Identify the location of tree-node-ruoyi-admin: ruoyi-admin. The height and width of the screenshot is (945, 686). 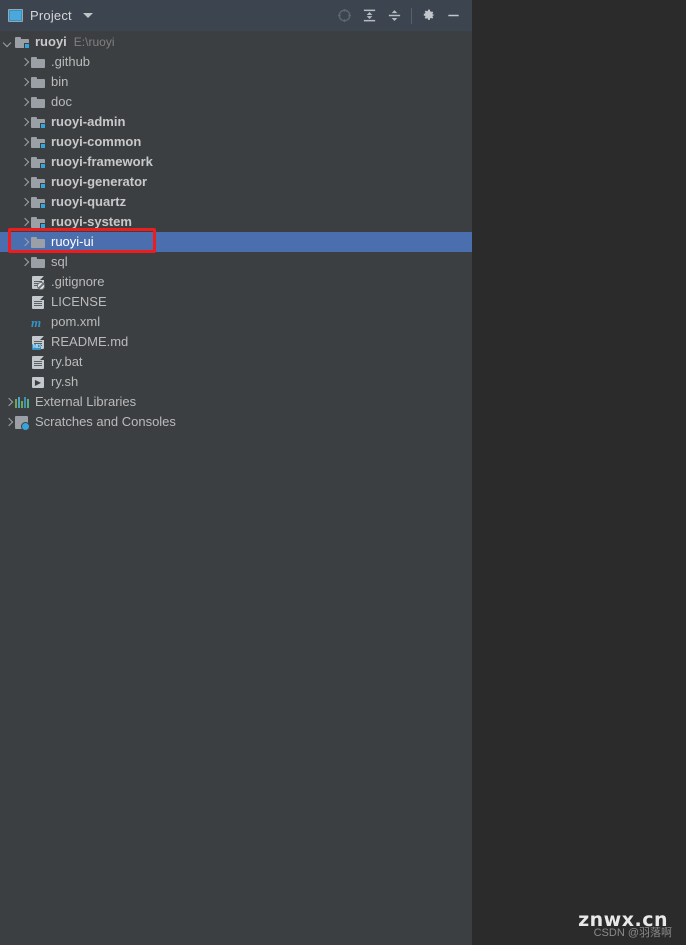
(236, 122).